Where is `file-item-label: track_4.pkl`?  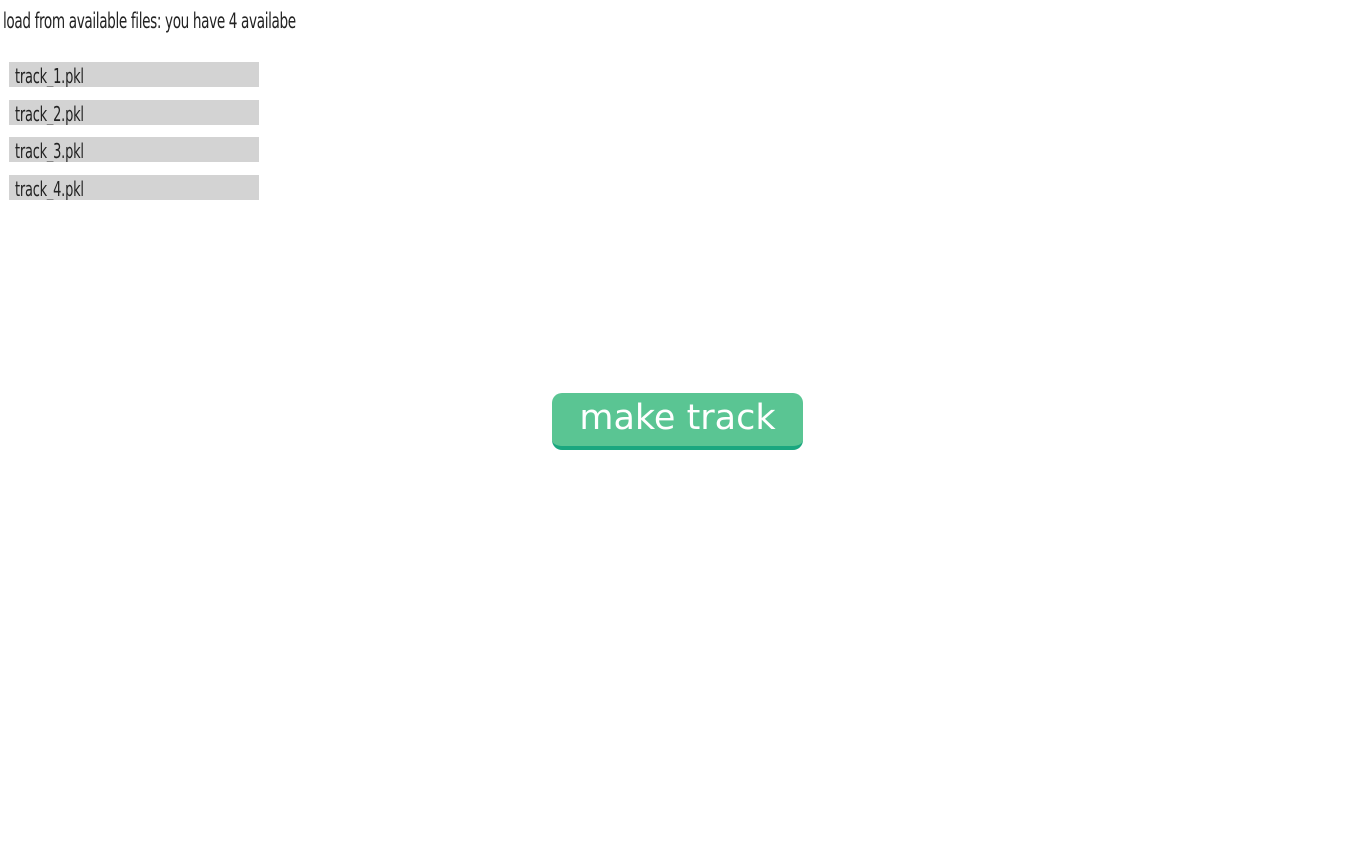 file-item-label: track_4.pkl is located at coordinates (49, 188).